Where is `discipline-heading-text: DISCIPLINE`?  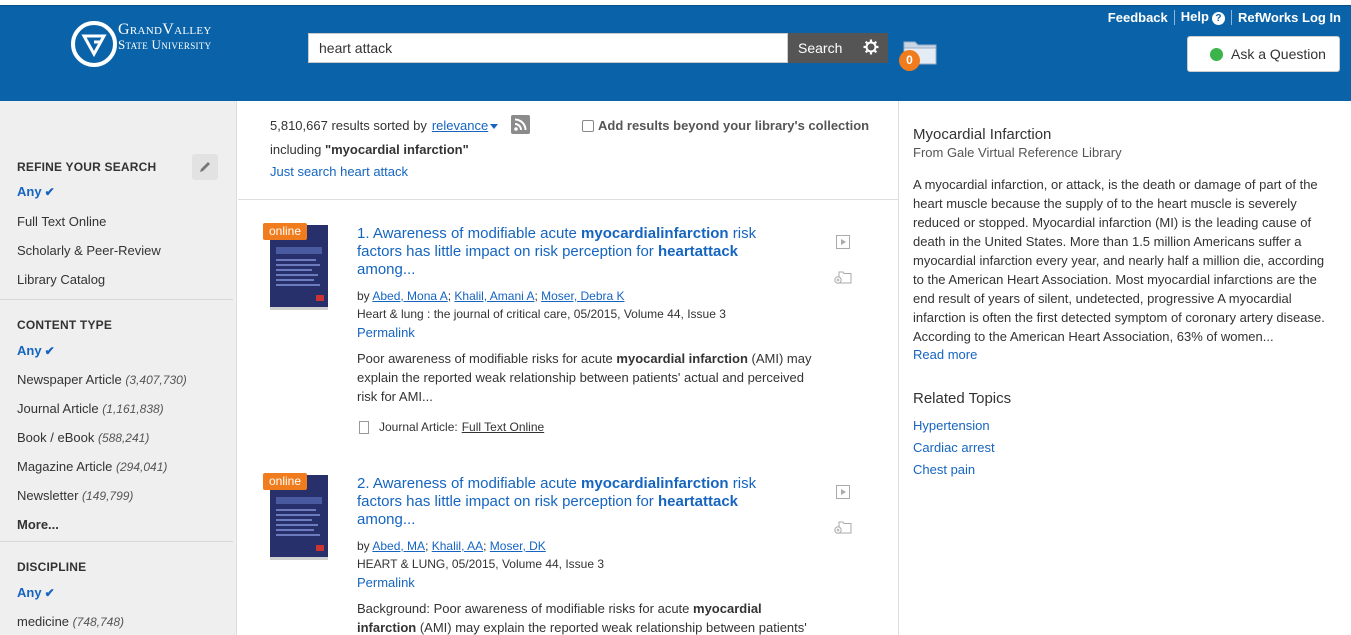 discipline-heading-text: DISCIPLINE is located at coordinates (52, 567).